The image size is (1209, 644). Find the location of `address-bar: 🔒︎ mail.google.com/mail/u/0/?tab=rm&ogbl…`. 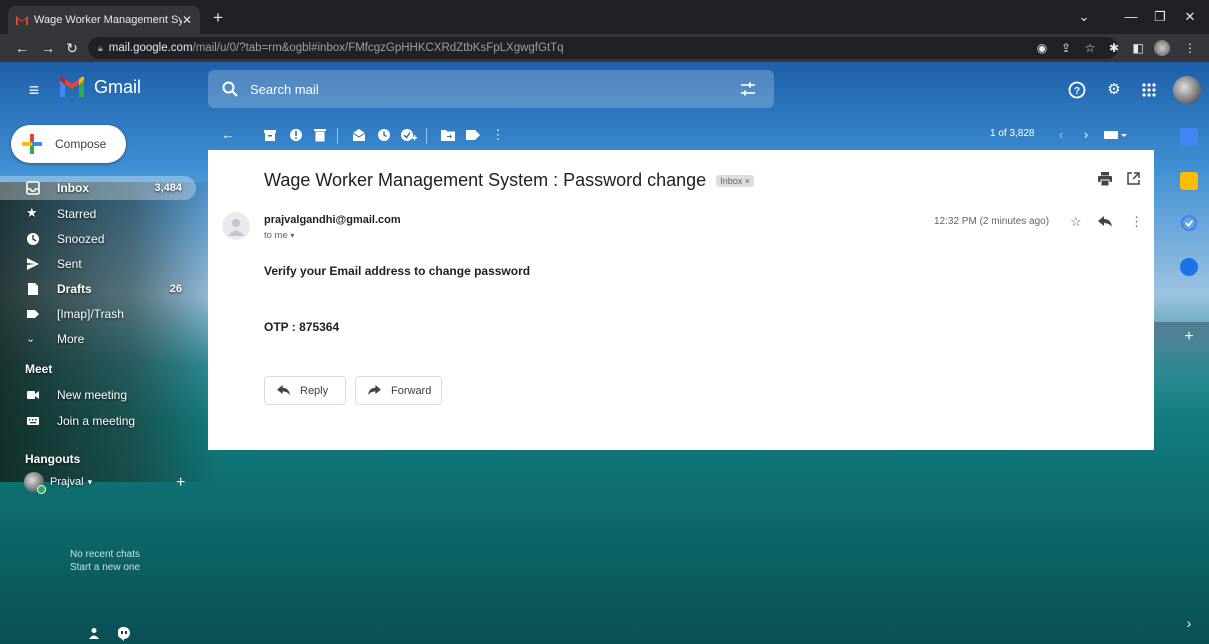

address-bar: 🔒︎ mail.google.com/mail/u/0/?tab=rm&ogbl… is located at coordinates (603, 48).